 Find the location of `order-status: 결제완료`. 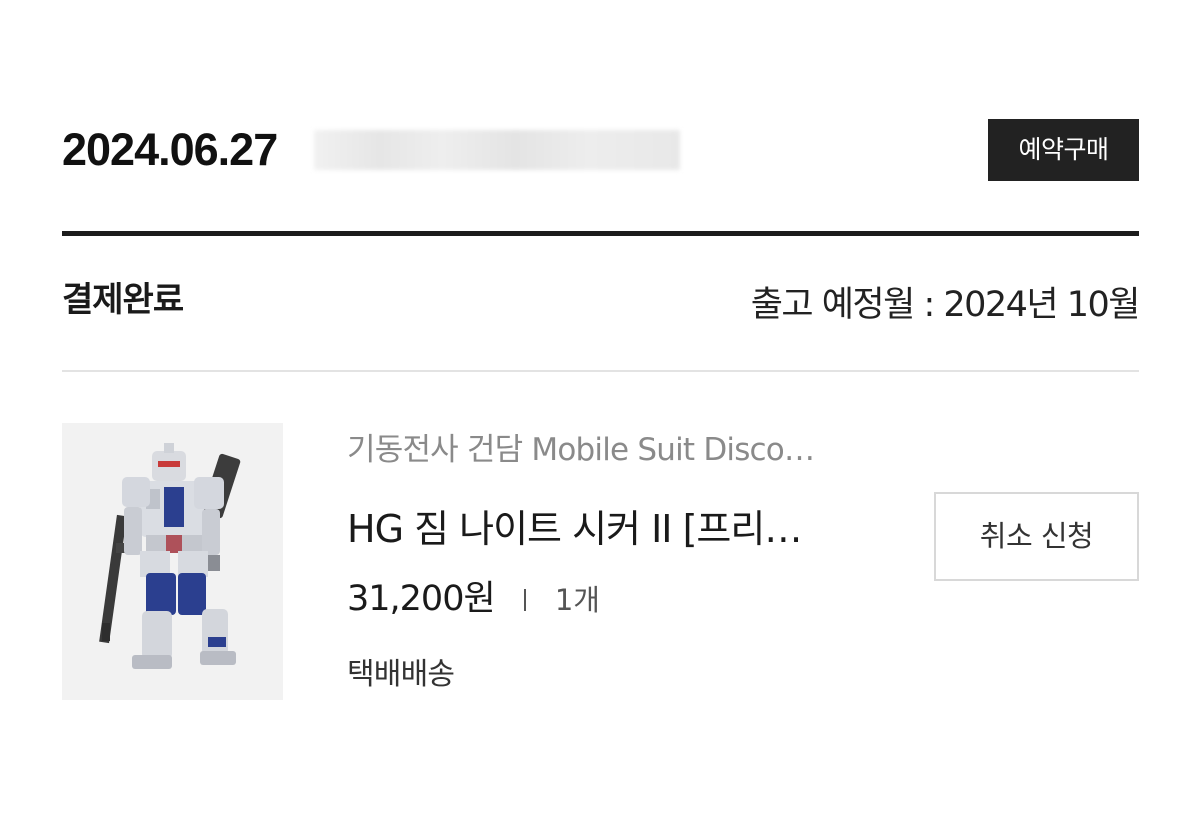

order-status: 결제완료 is located at coordinates (123, 300).